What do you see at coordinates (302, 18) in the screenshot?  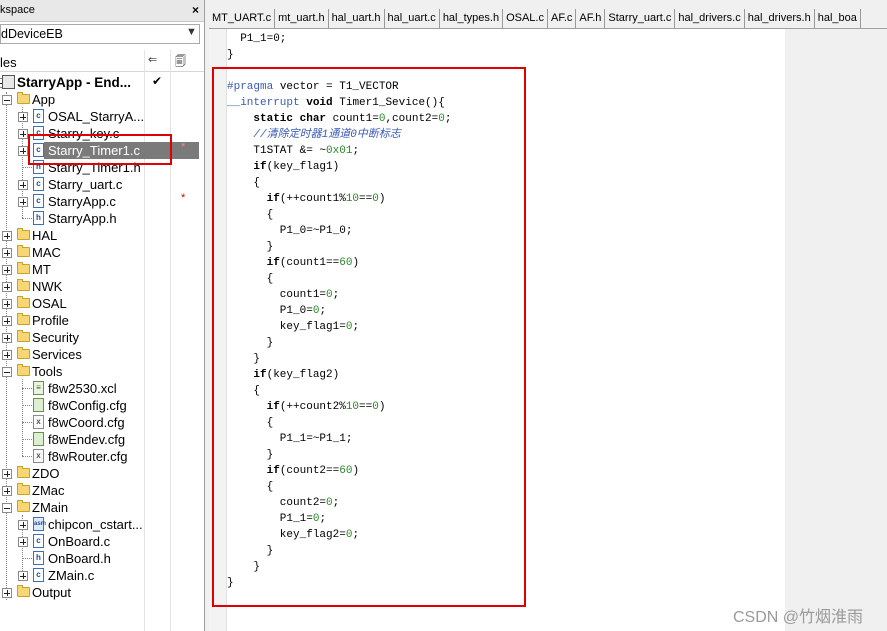 I see `editor-tab: mt_uart.h` at bounding box center [302, 18].